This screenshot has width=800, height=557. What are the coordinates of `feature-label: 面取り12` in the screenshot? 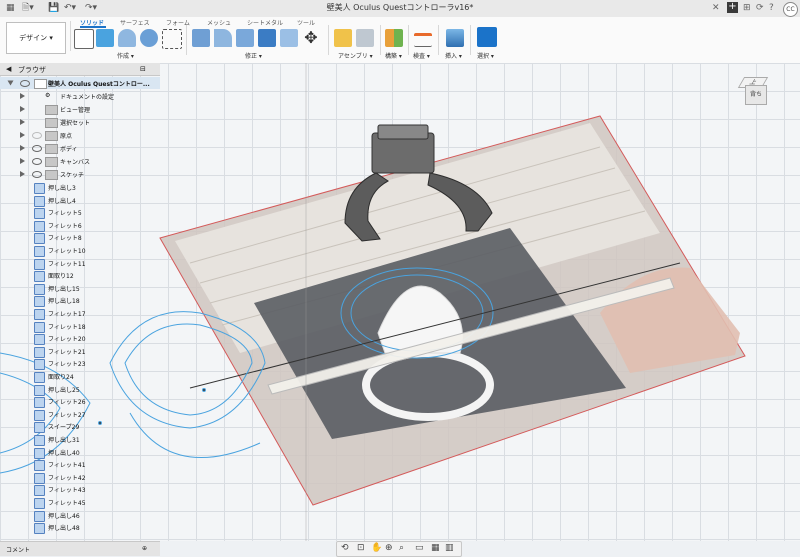 It's located at (61, 277).